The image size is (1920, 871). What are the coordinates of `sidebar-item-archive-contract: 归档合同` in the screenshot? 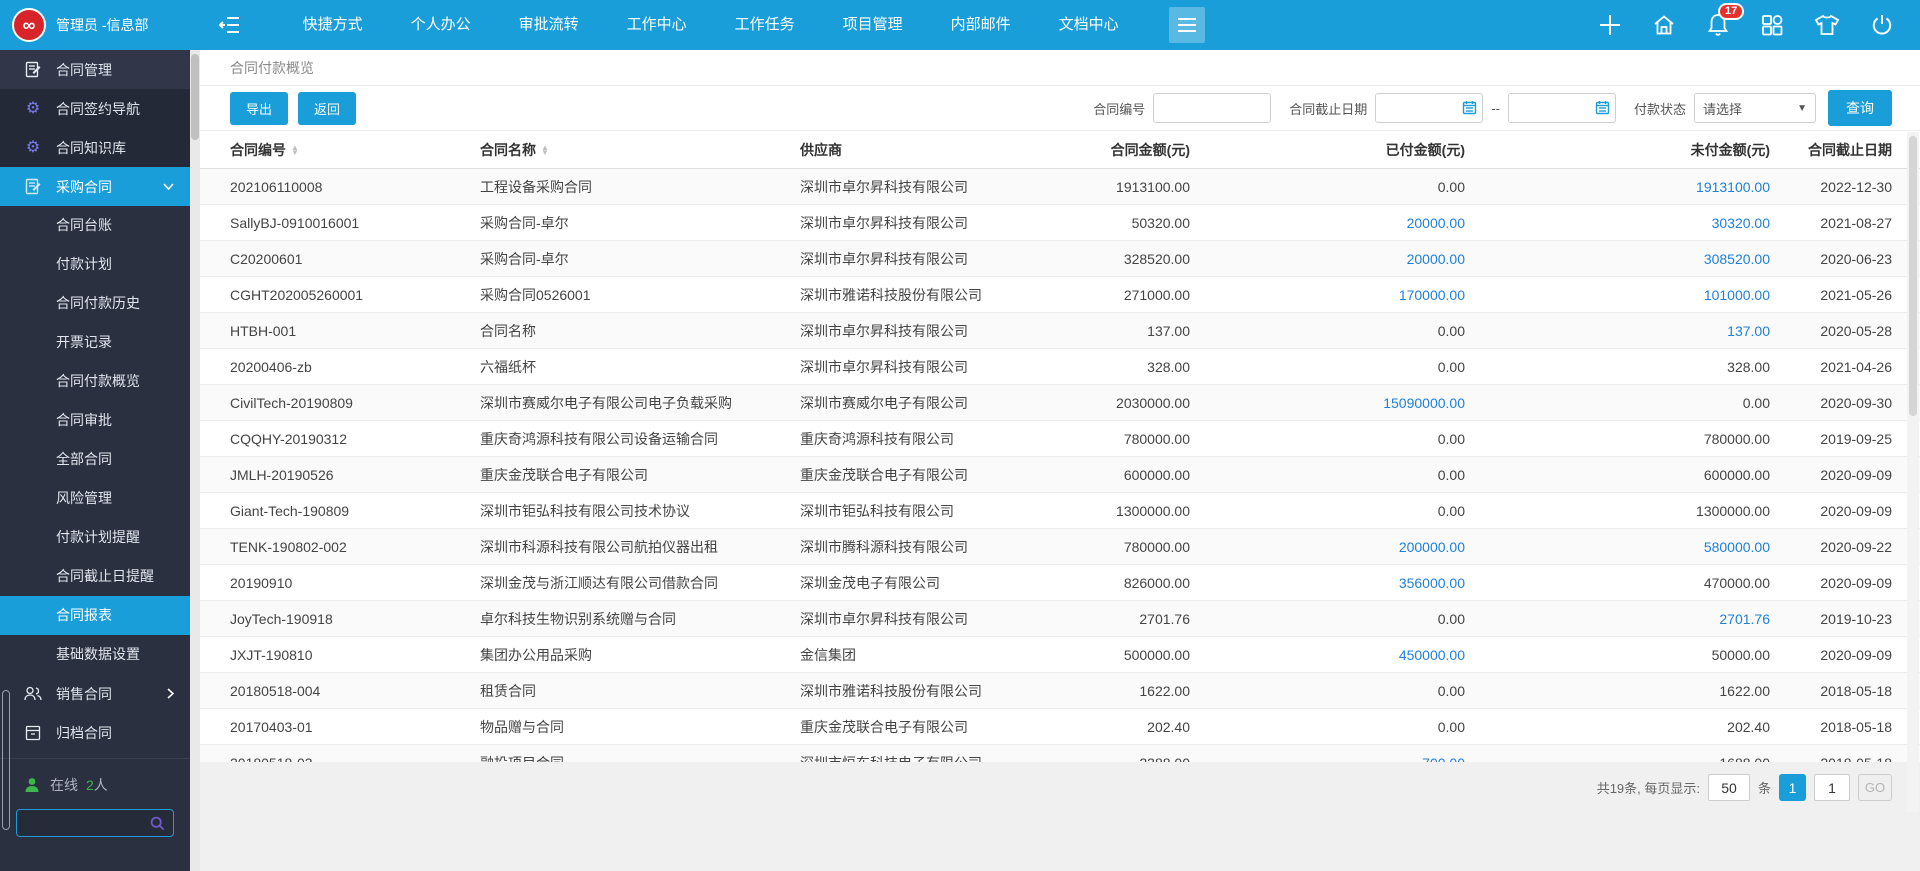 It's located at (95, 732).